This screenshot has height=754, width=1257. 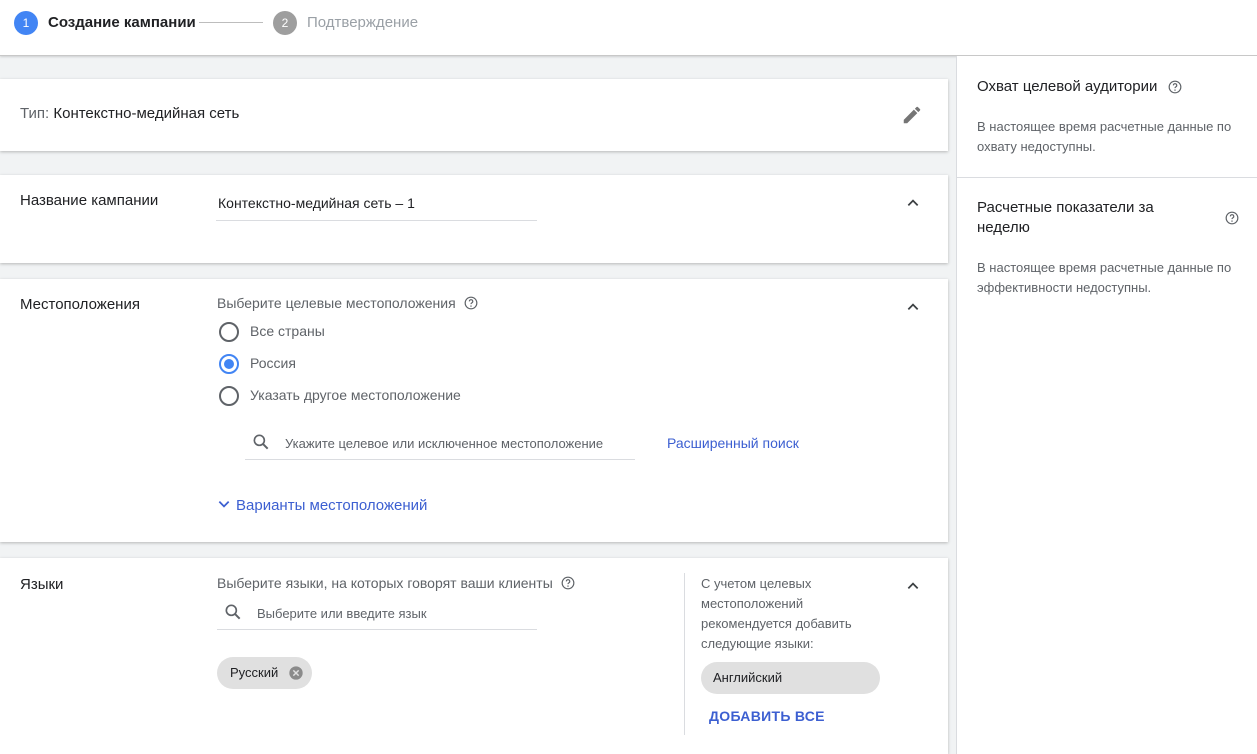 I want to click on radio-other-location, so click(x=229, y=396).